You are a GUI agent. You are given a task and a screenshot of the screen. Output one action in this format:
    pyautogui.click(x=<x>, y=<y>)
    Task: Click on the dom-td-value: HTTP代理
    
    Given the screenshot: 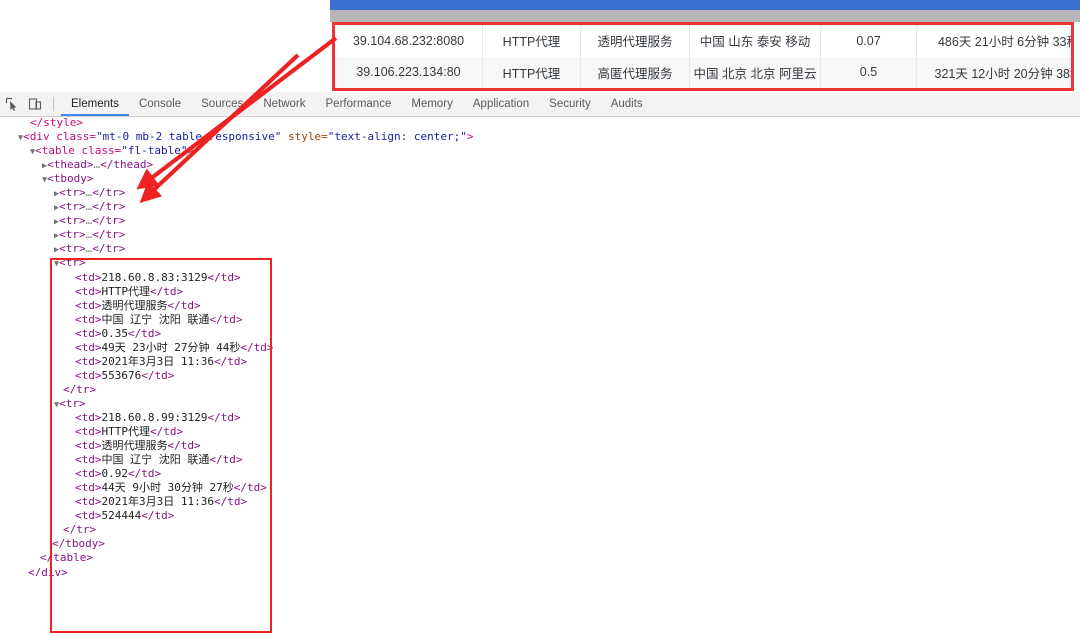 What is the action you would take?
    pyautogui.click(x=126, y=291)
    